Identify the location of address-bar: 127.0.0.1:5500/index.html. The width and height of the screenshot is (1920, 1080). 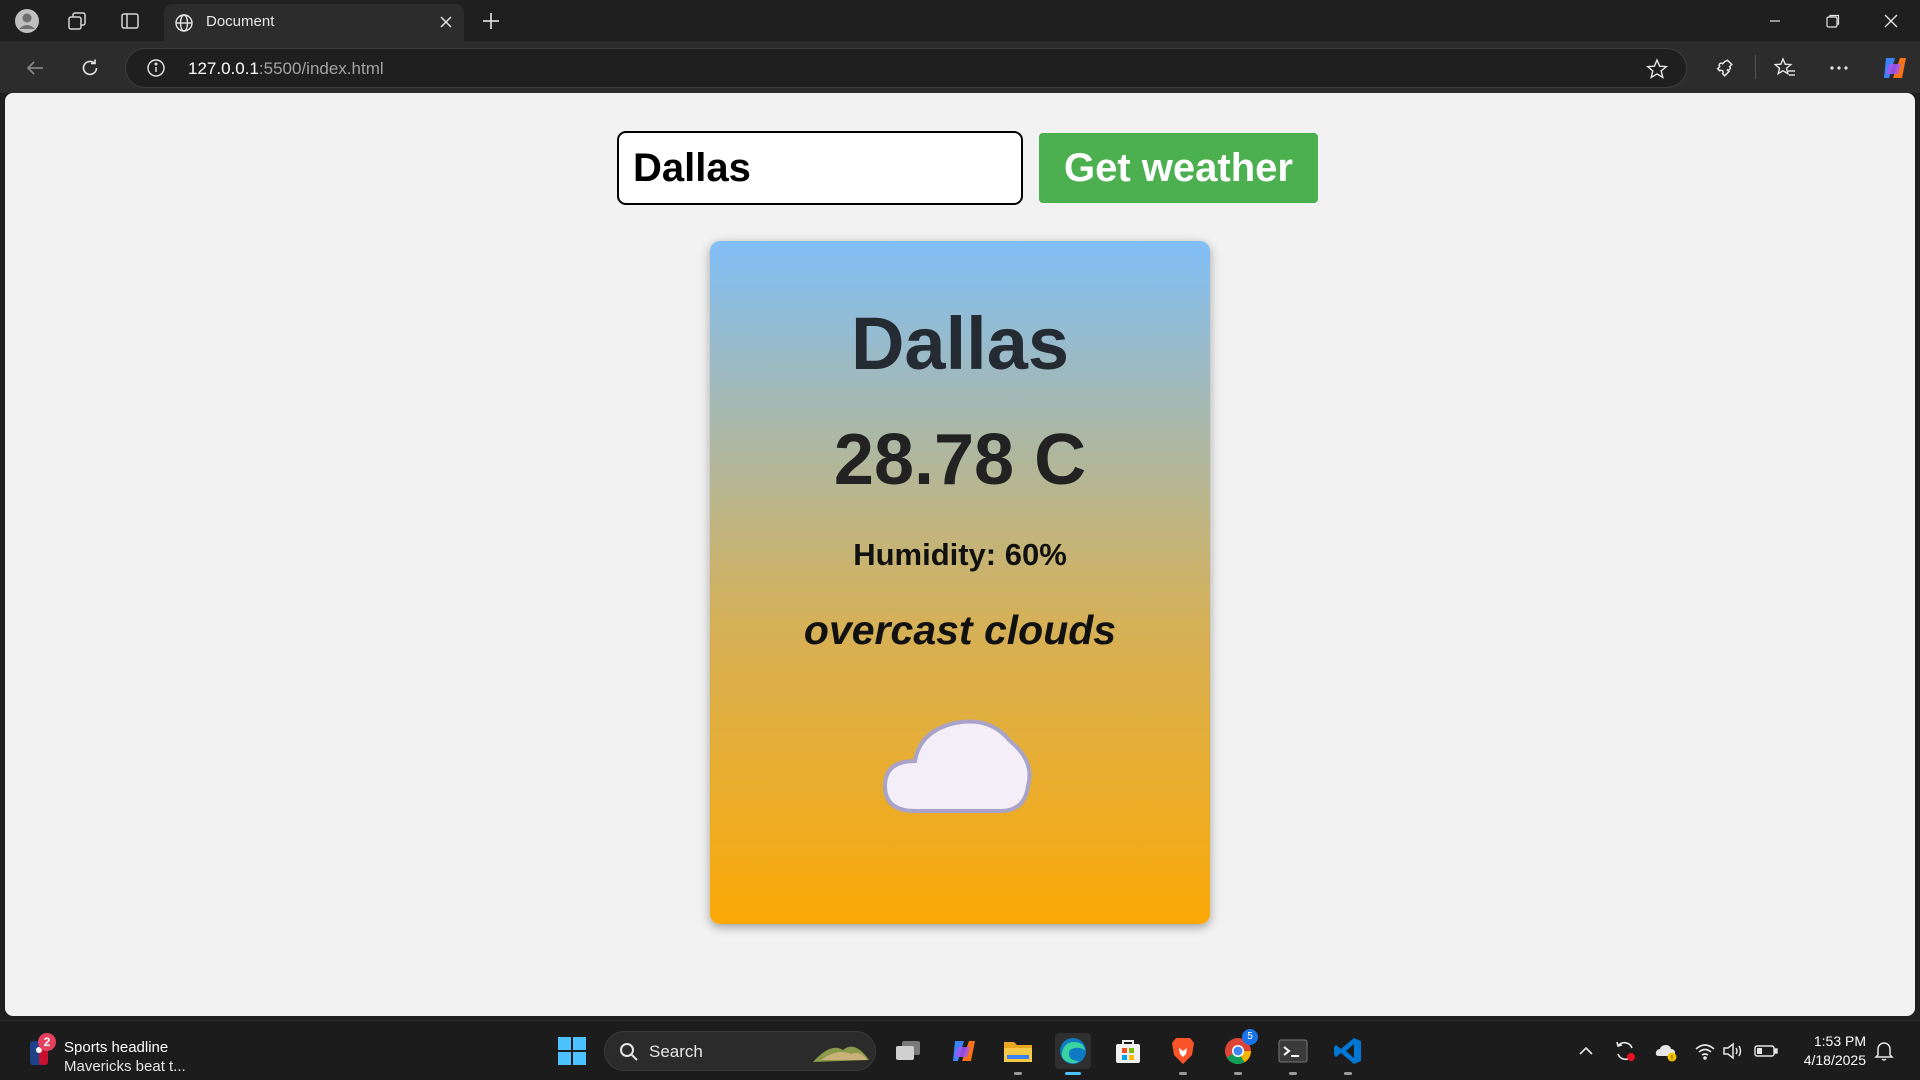
(906, 68).